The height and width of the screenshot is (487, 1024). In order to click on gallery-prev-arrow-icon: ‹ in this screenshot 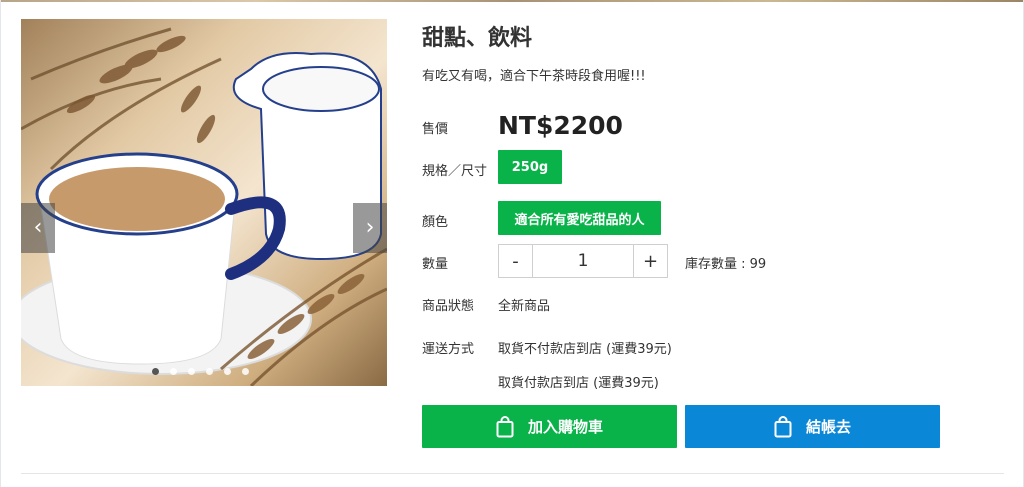, I will do `click(38, 228)`.